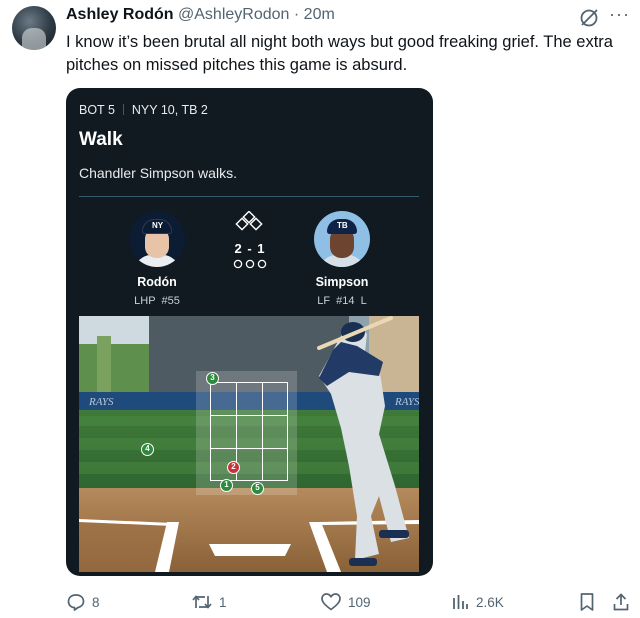 The height and width of the screenshot is (618, 640). I want to click on like-count: 109, so click(359, 602).